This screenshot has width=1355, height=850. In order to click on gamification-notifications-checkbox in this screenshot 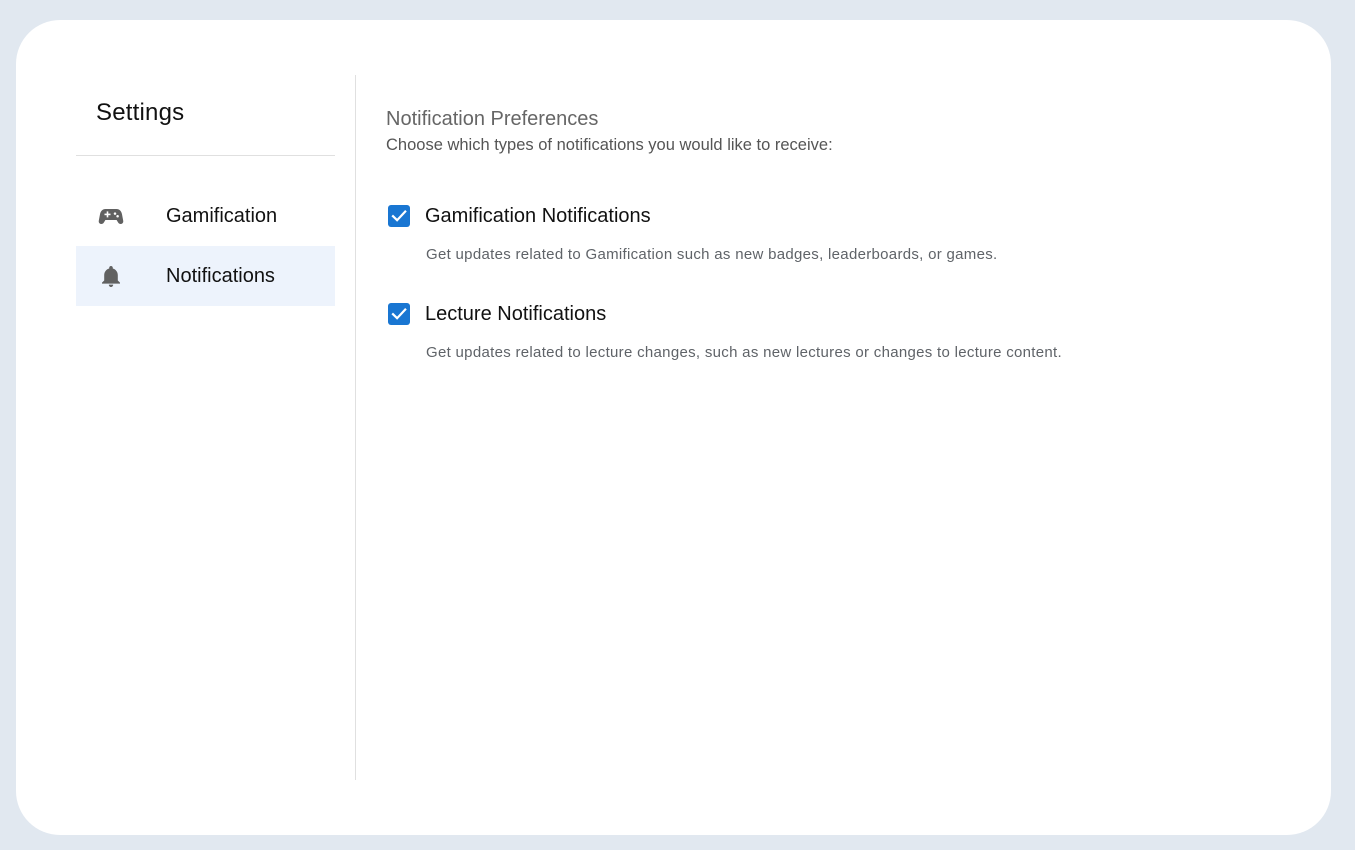, I will do `click(399, 216)`.